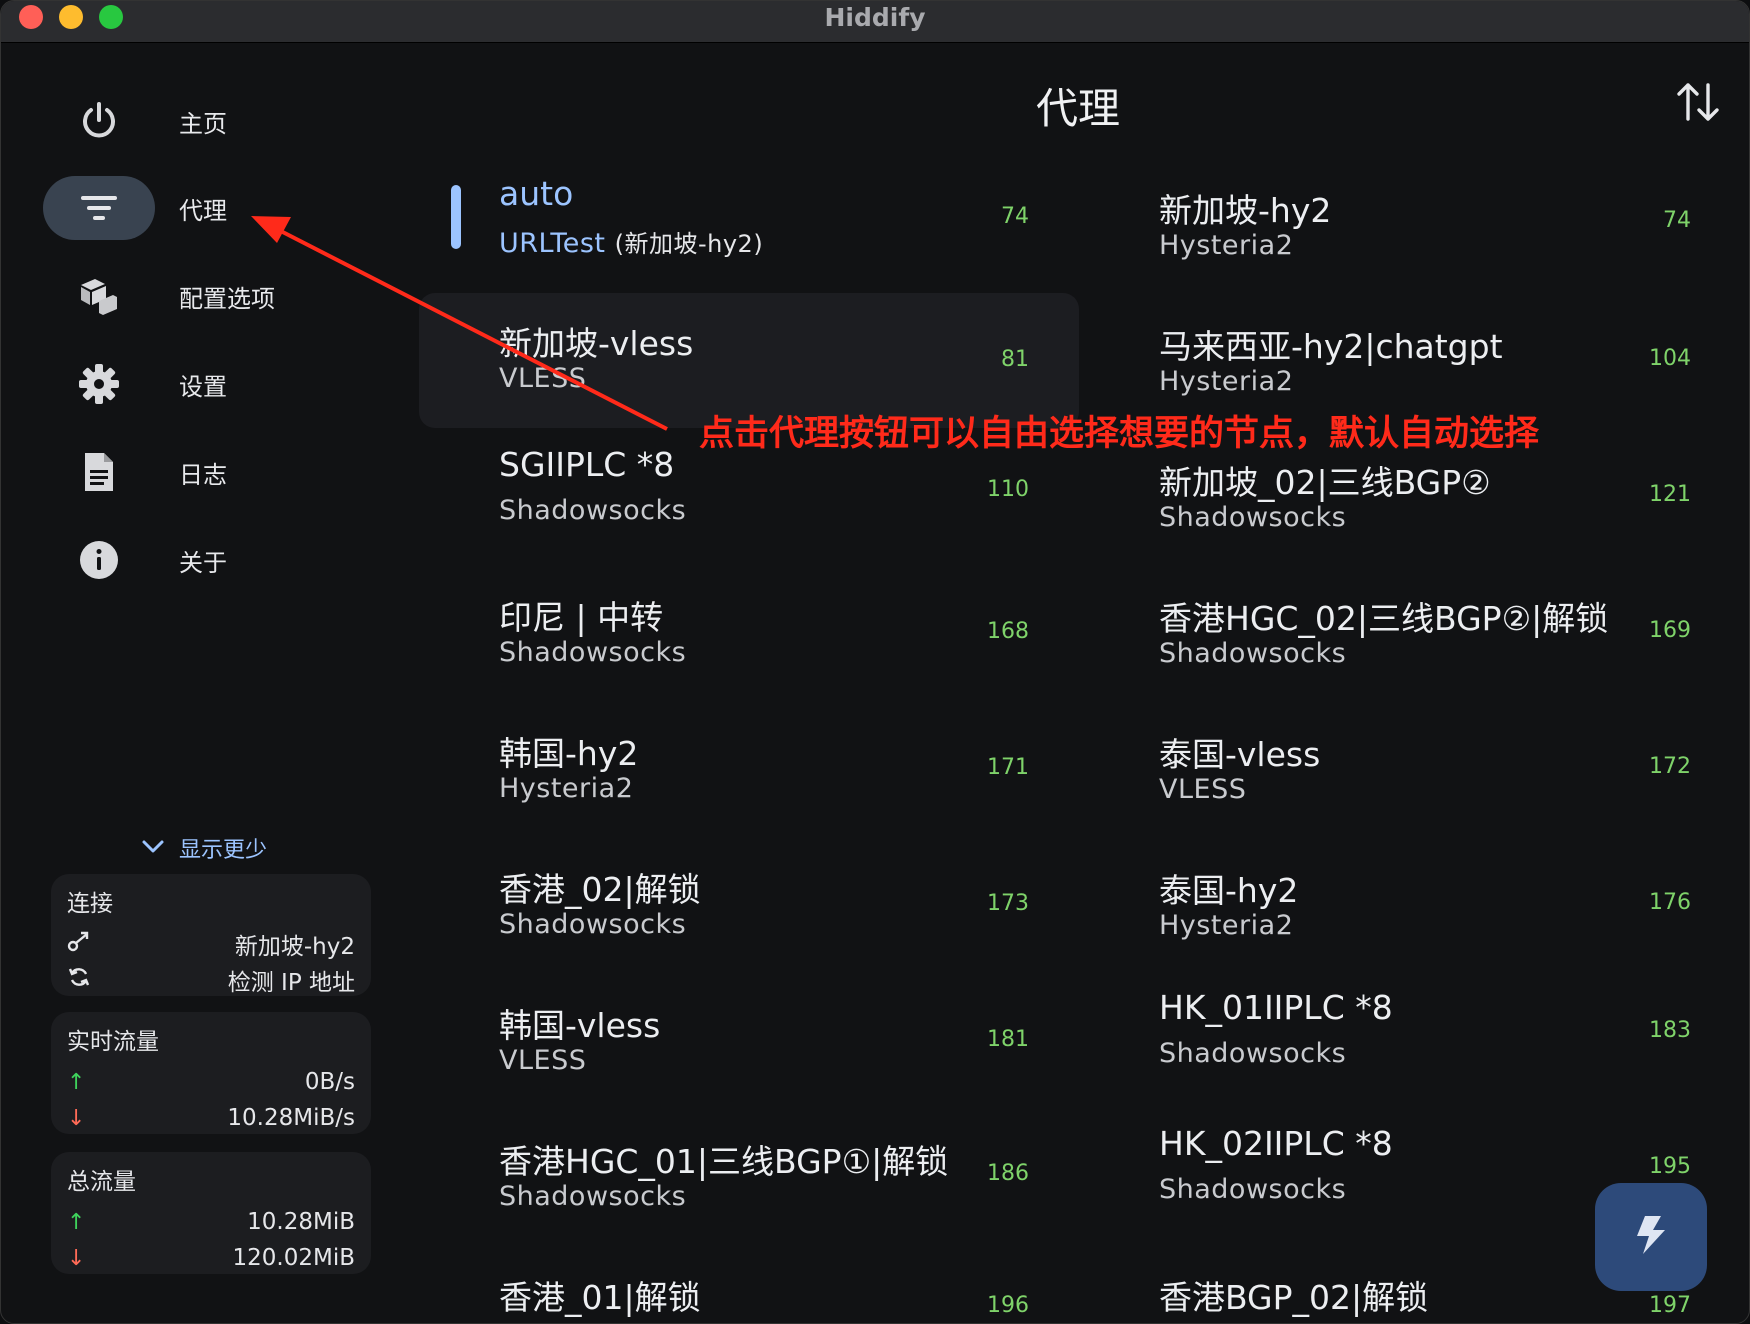 The height and width of the screenshot is (1324, 1750). I want to click on proxy-item: auto URLTest (新加坡-hy2) 74, so click(764, 239).